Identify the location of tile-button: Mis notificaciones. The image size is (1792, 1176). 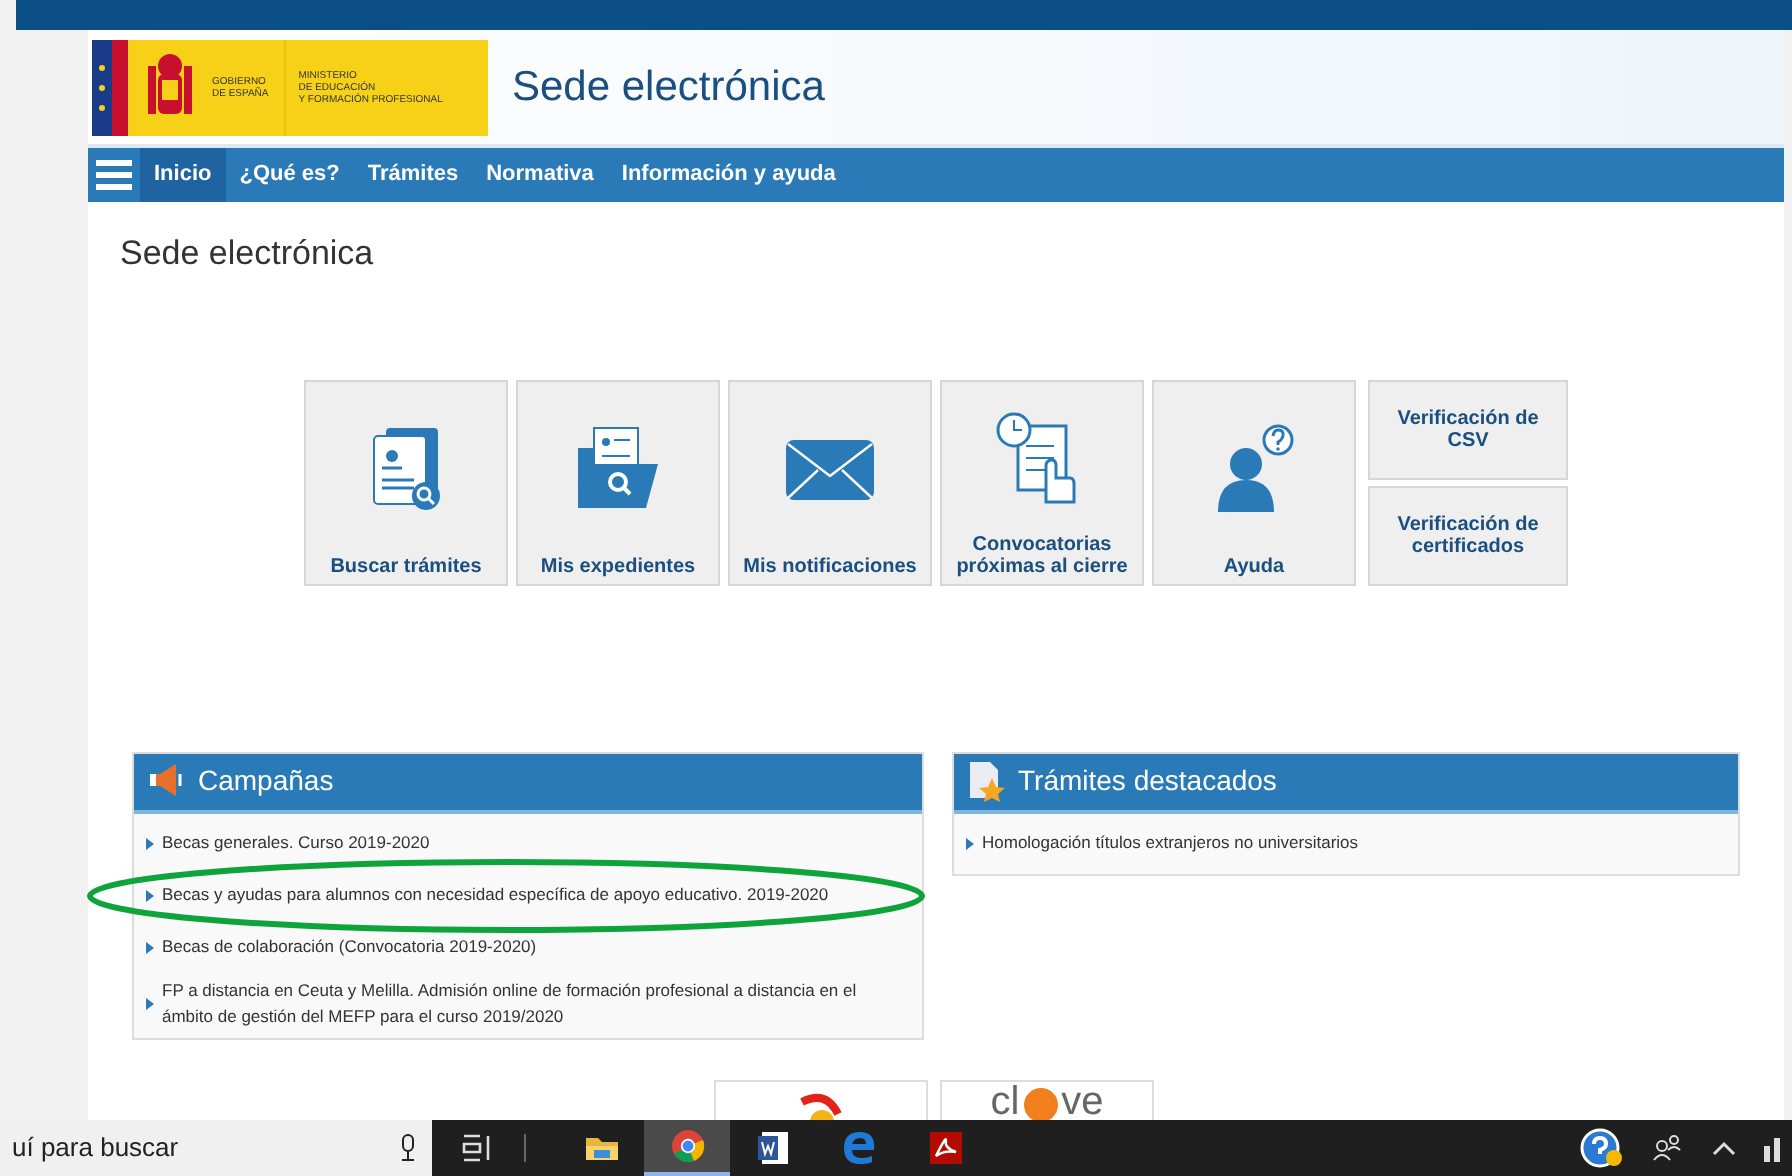
(830, 482).